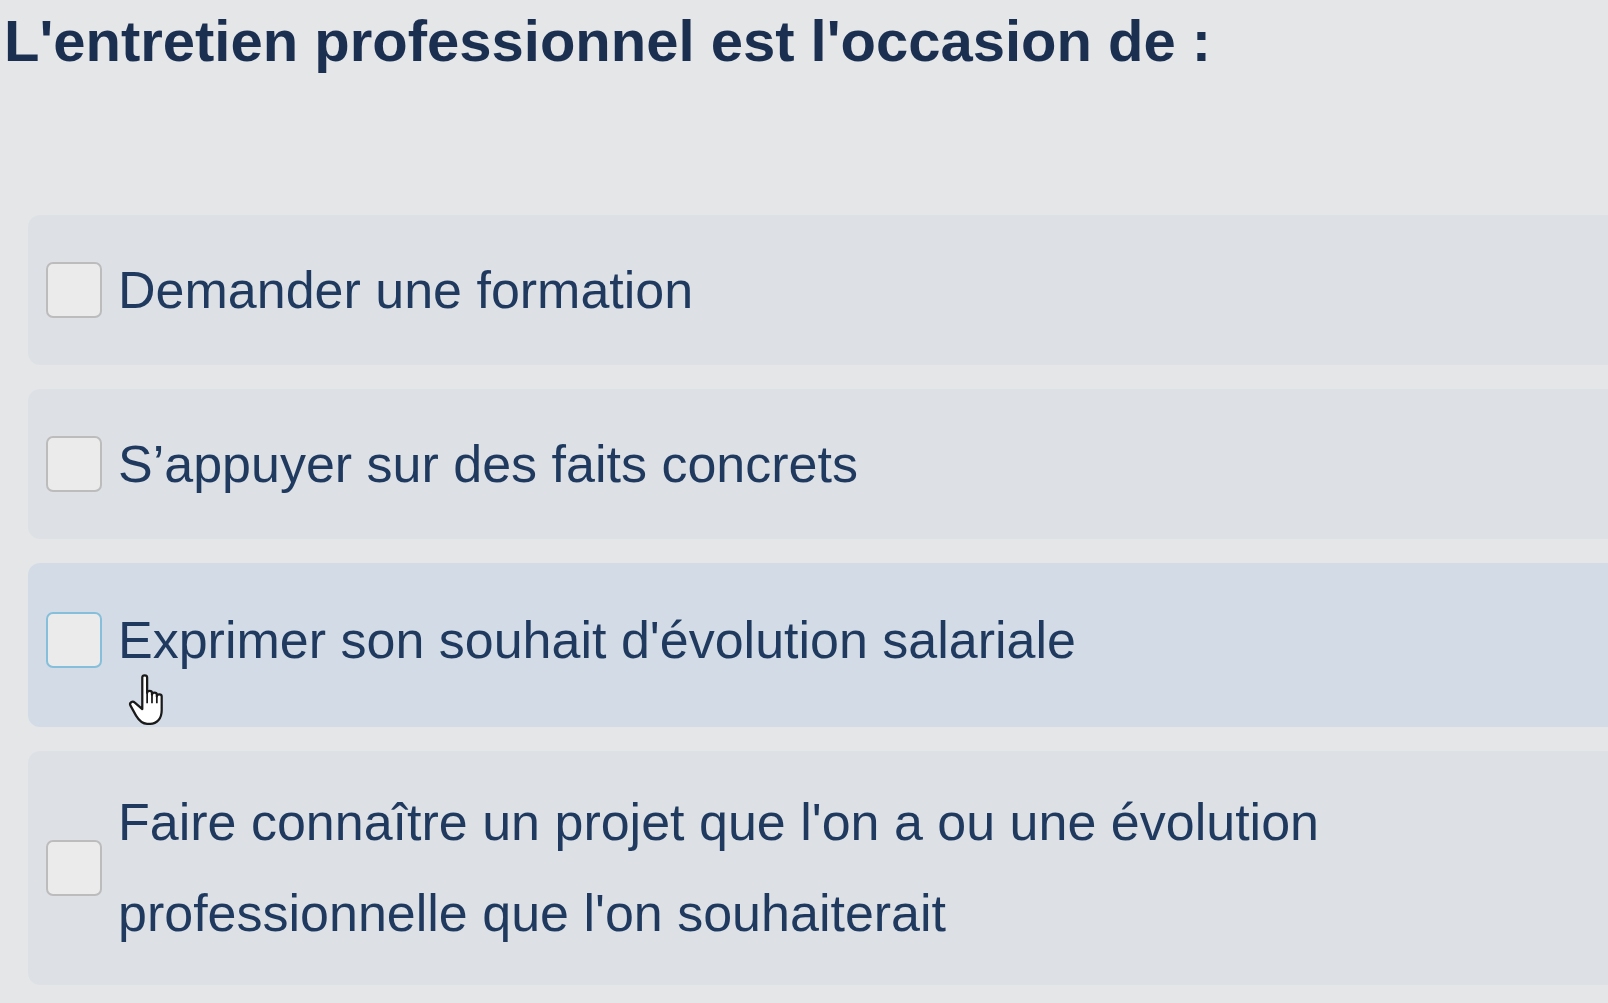 The height and width of the screenshot is (1003, 1608). Describe the element at coordinates (608, 41) in the screenshot. I see `question-title: L'entretien professionnel est l'occasion de :` at that location.